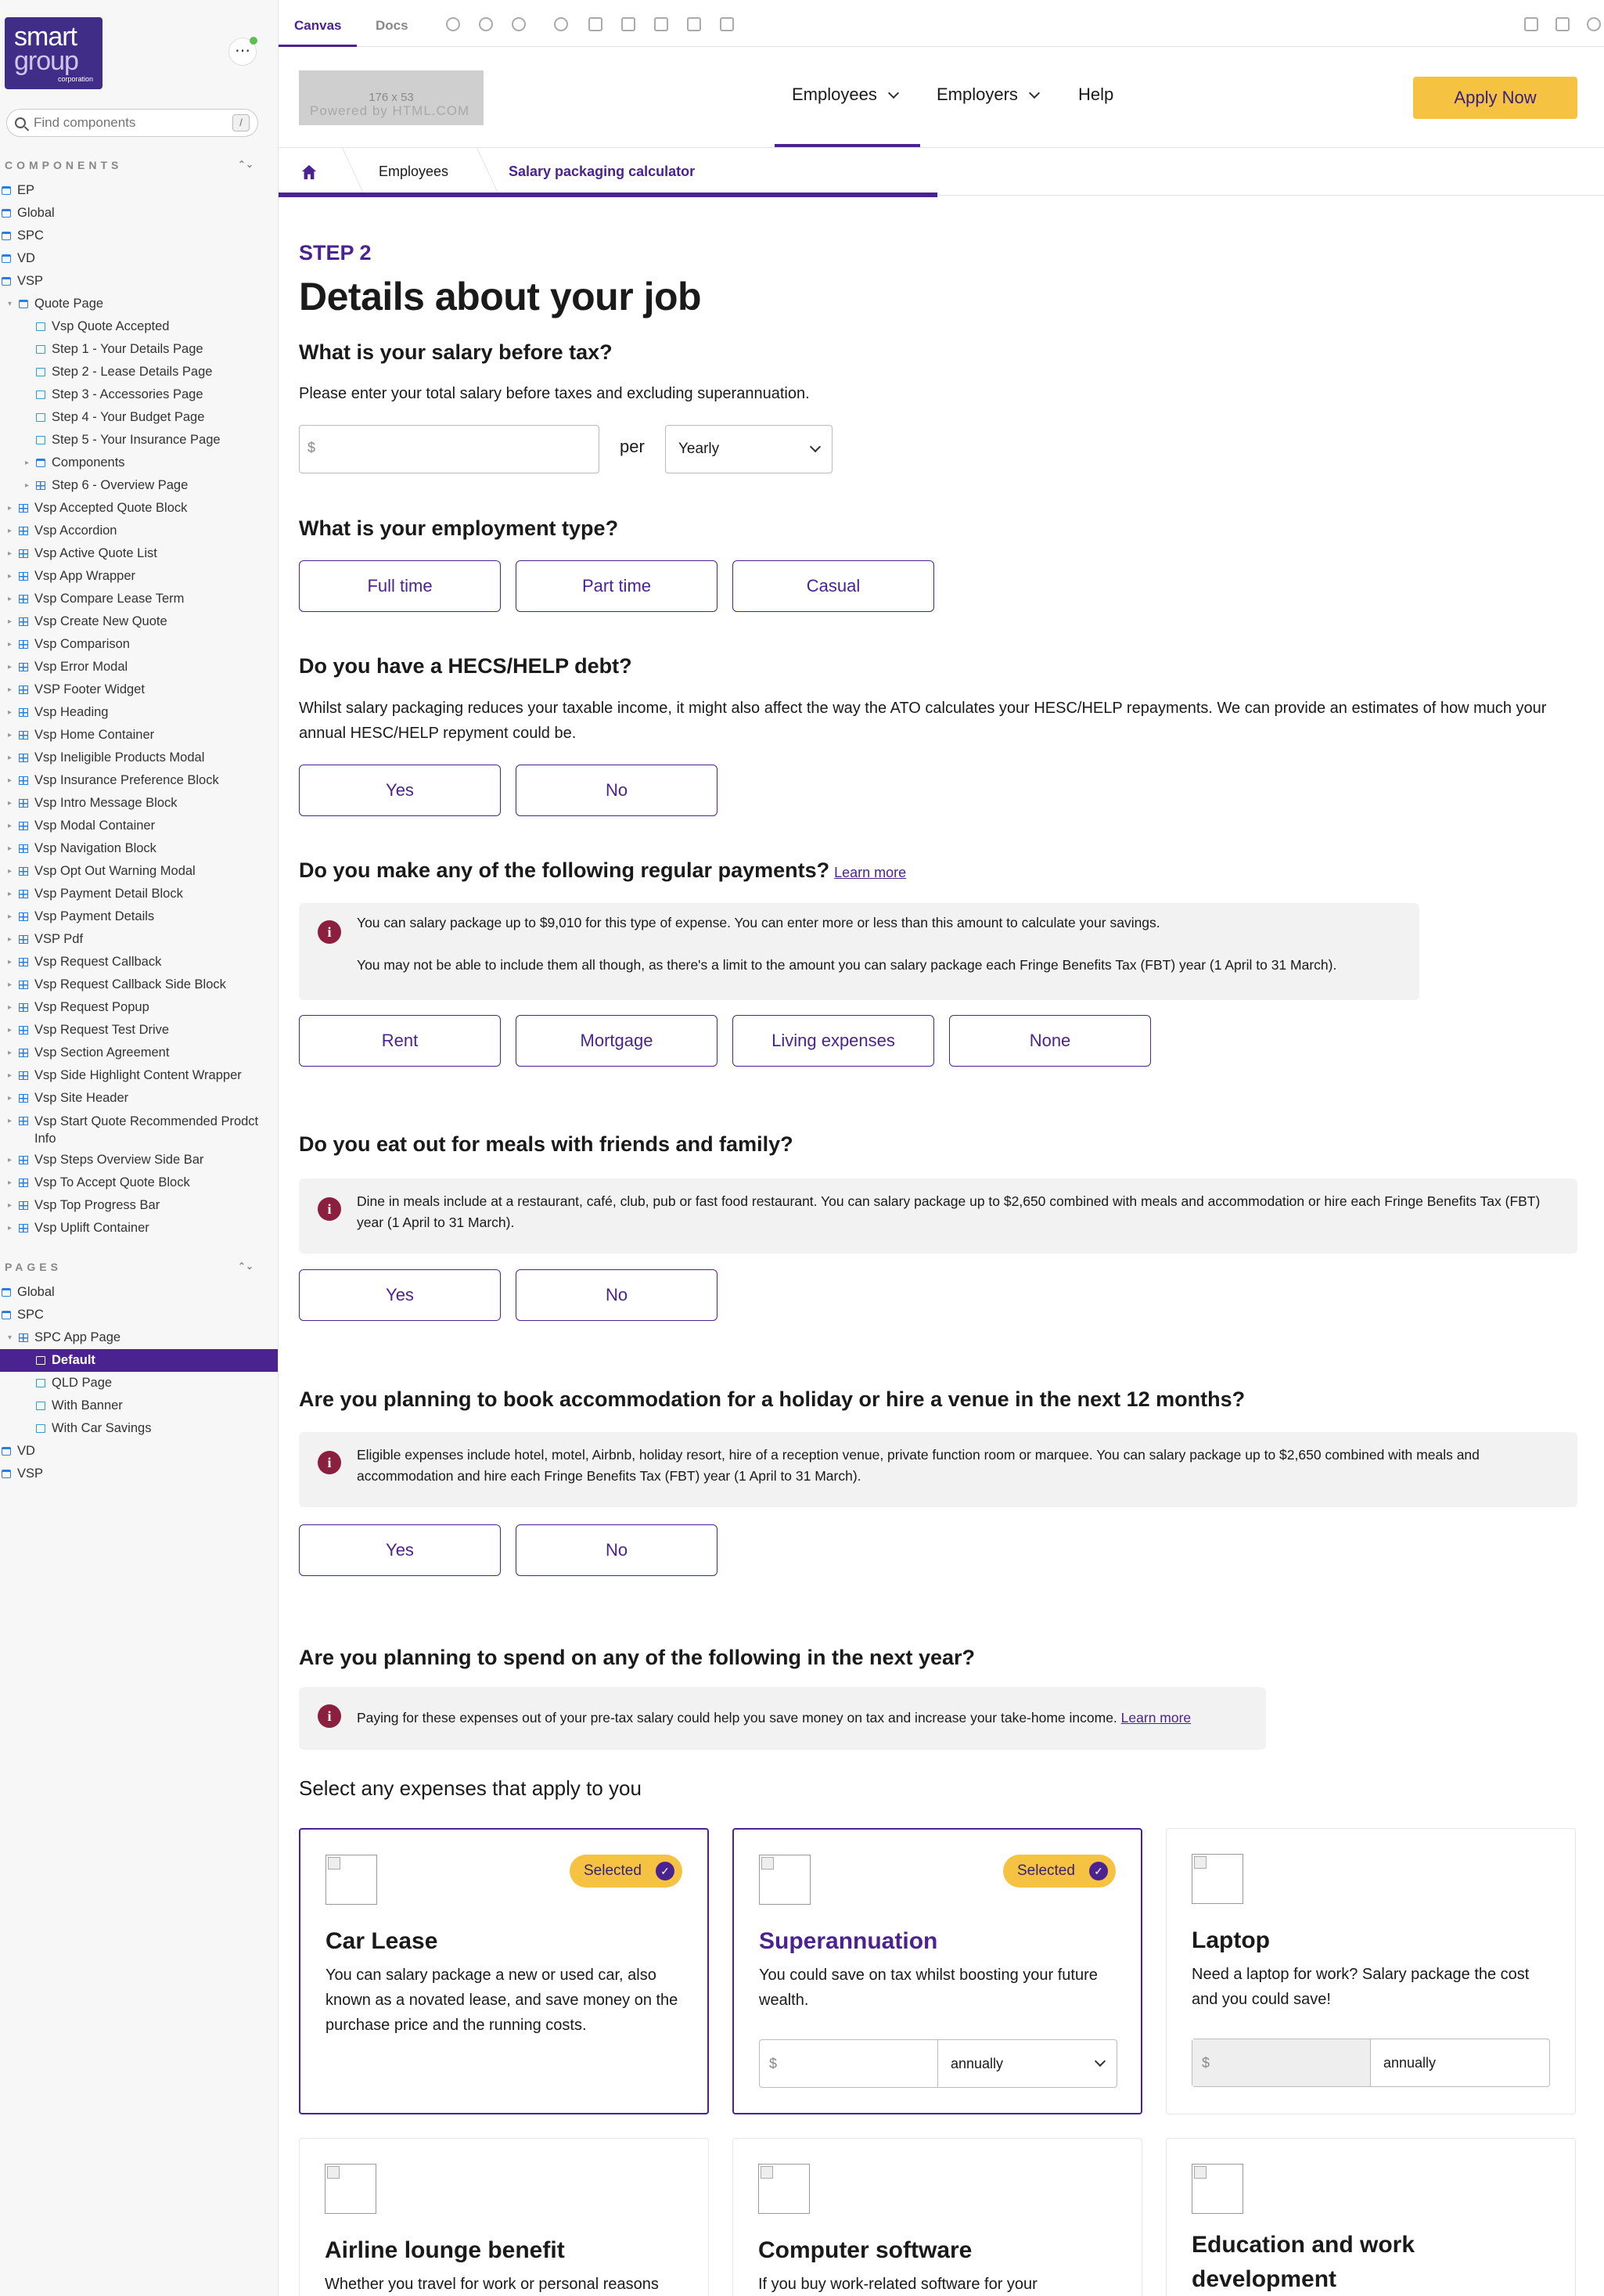 Image resolution: width=1604 pixels, height=2296 pixels. I want to click on sidebar-item-vsp-home-container: ▸ Vsp Home Container, so click(139, 735).